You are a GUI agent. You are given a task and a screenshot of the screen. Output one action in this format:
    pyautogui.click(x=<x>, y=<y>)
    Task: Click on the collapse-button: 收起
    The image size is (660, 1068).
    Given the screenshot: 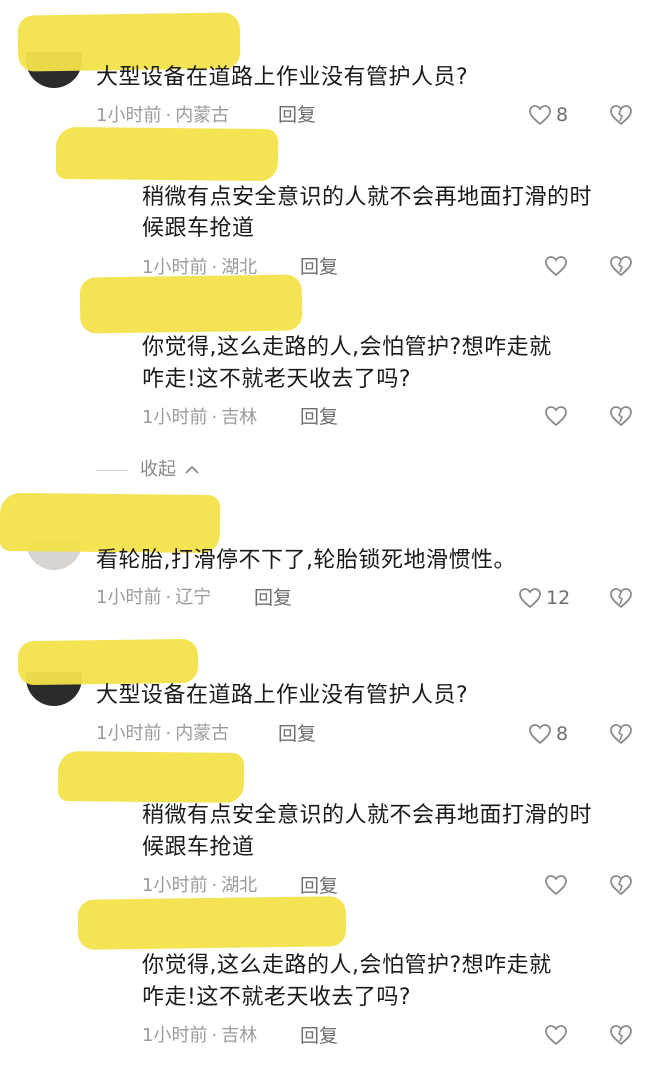 What is the action you would take?
    pyautogui.click(x=170, y=470)
    